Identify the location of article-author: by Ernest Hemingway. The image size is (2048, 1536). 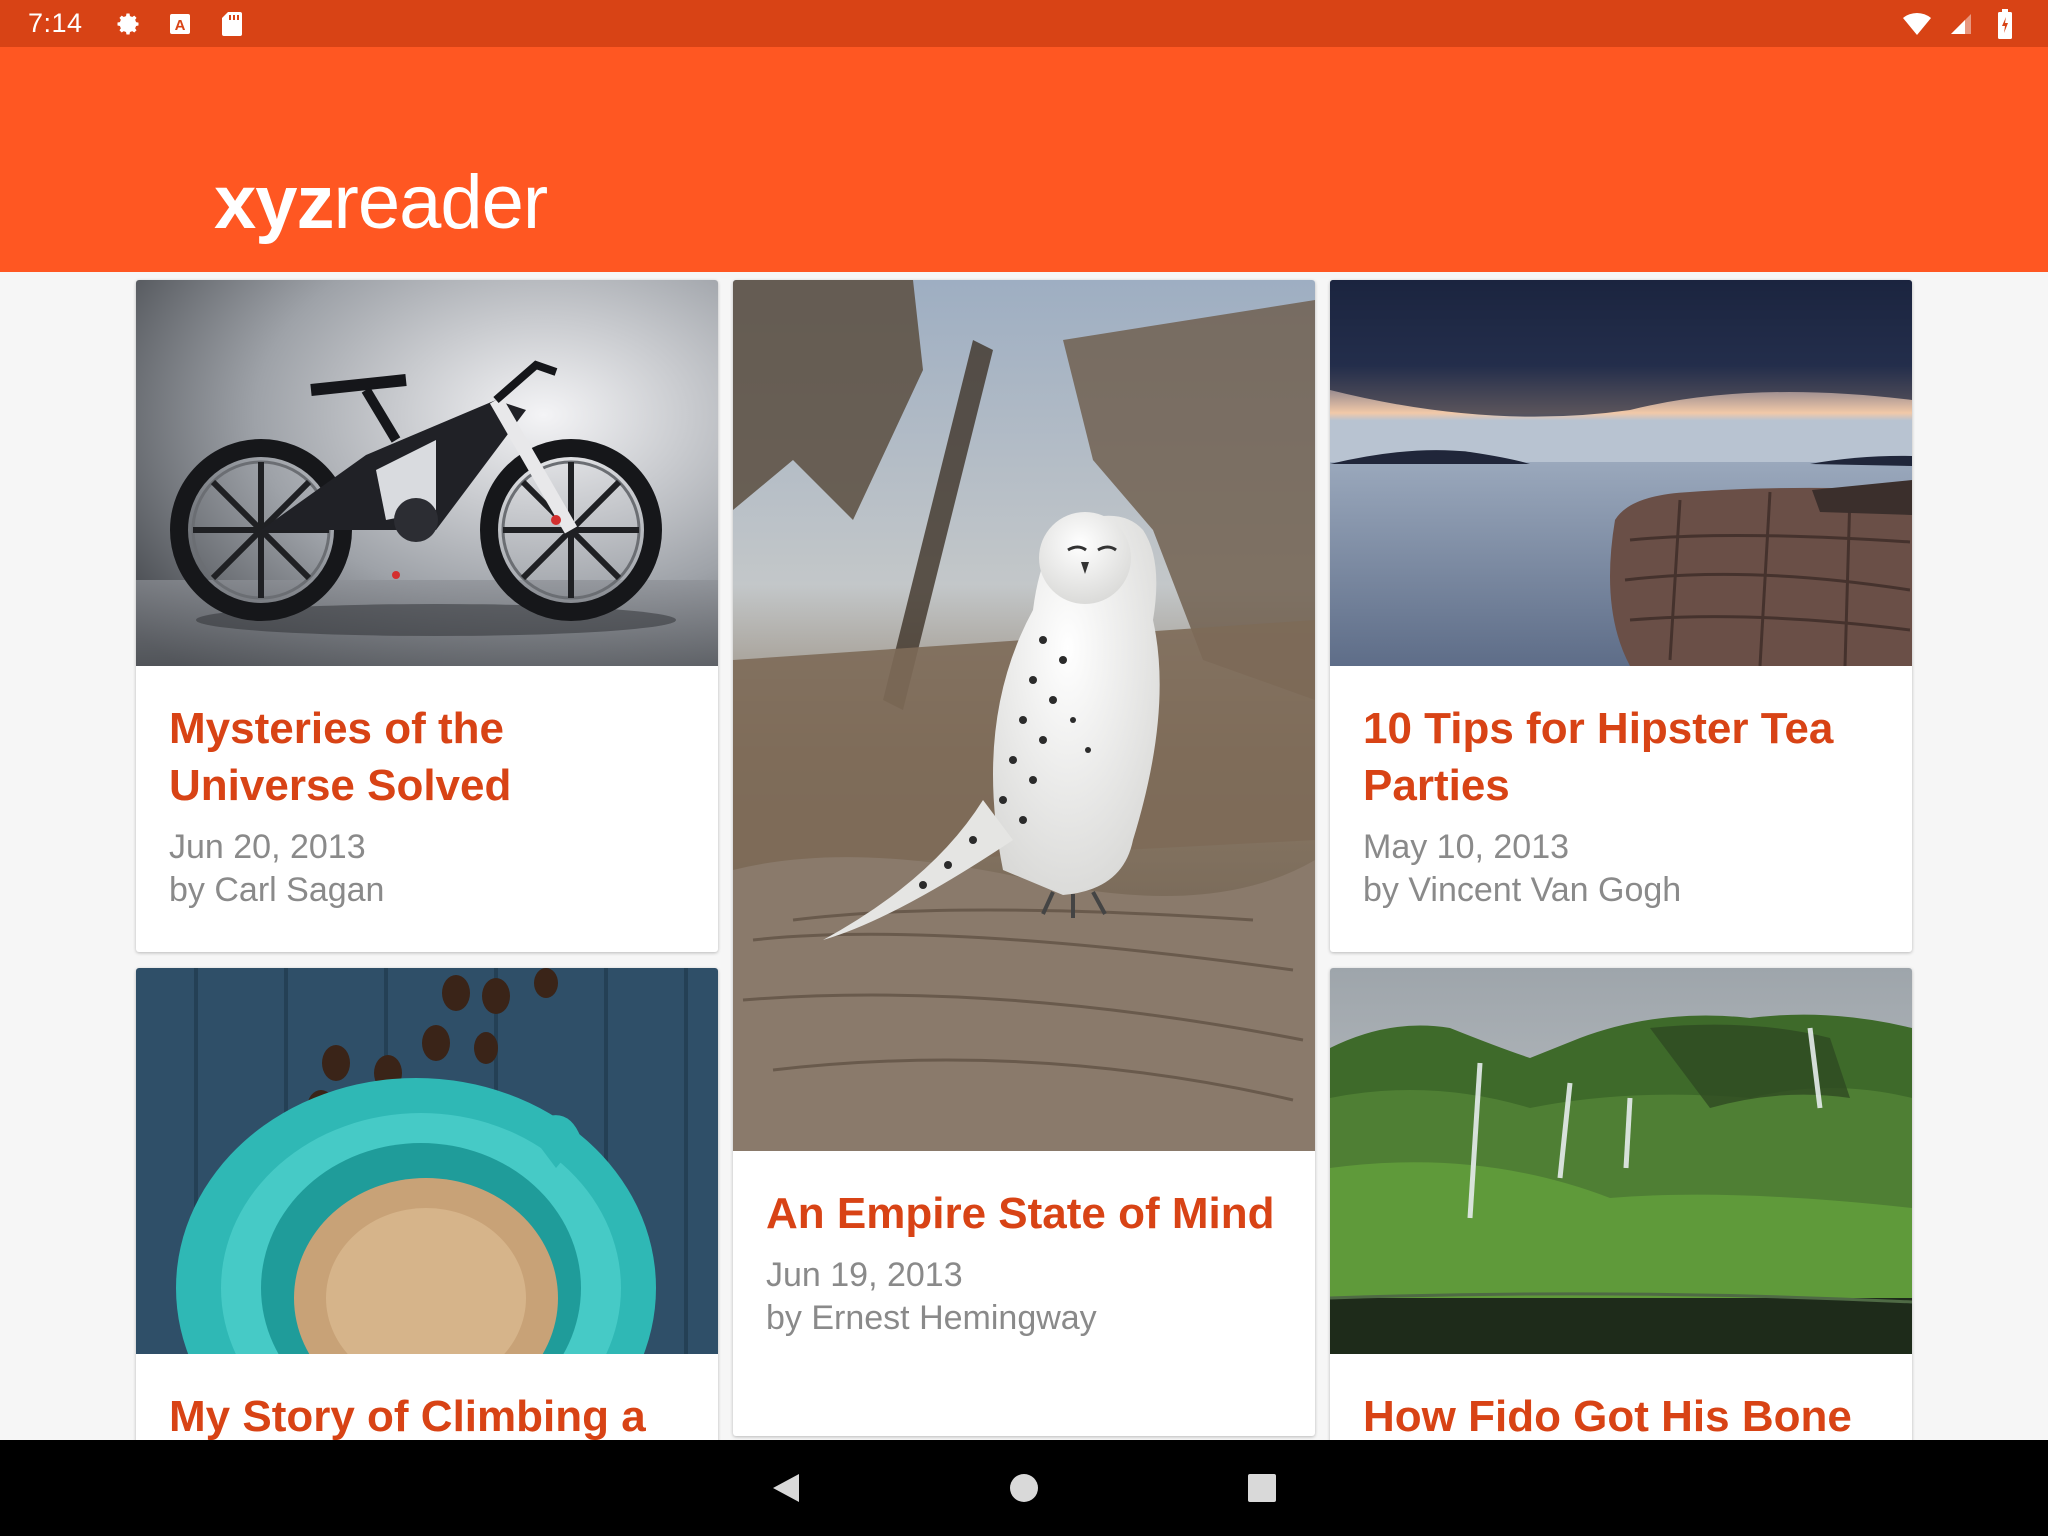
(931, 1318).